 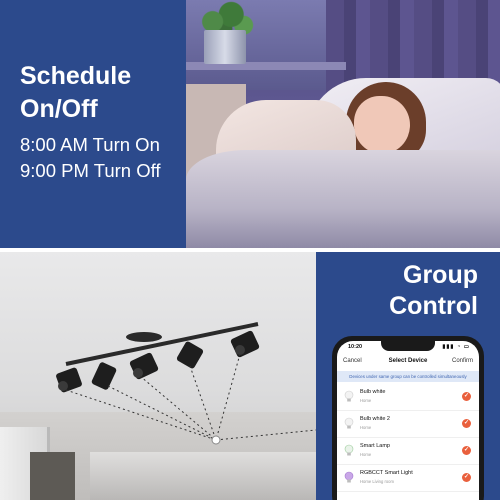 What do you see at coordinates (377, 481) in the screenshot?
I see `device-room: Home Living room` at bounding box center [377, 481].